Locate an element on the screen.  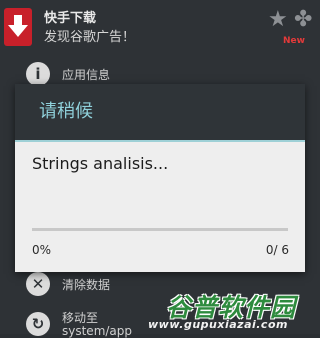
app-subtitle: 发现谷歌广告！ is located at coordinates (90, 37).